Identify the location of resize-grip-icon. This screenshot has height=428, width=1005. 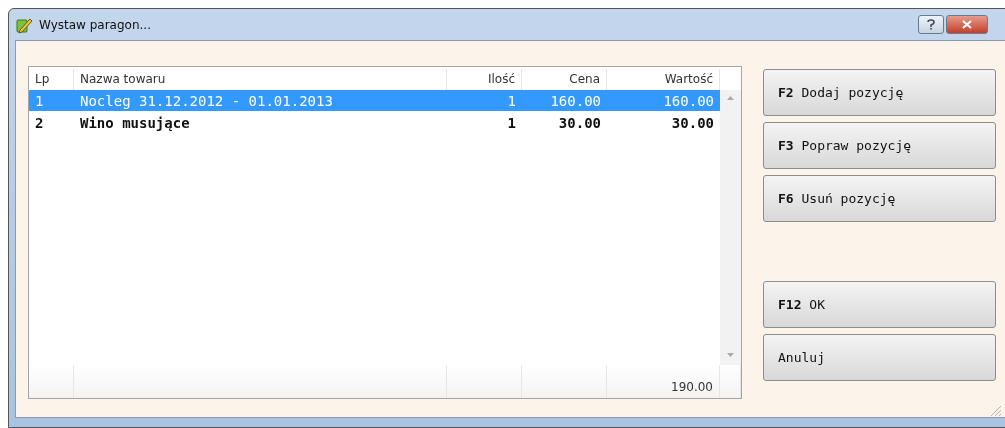
(995, 410).